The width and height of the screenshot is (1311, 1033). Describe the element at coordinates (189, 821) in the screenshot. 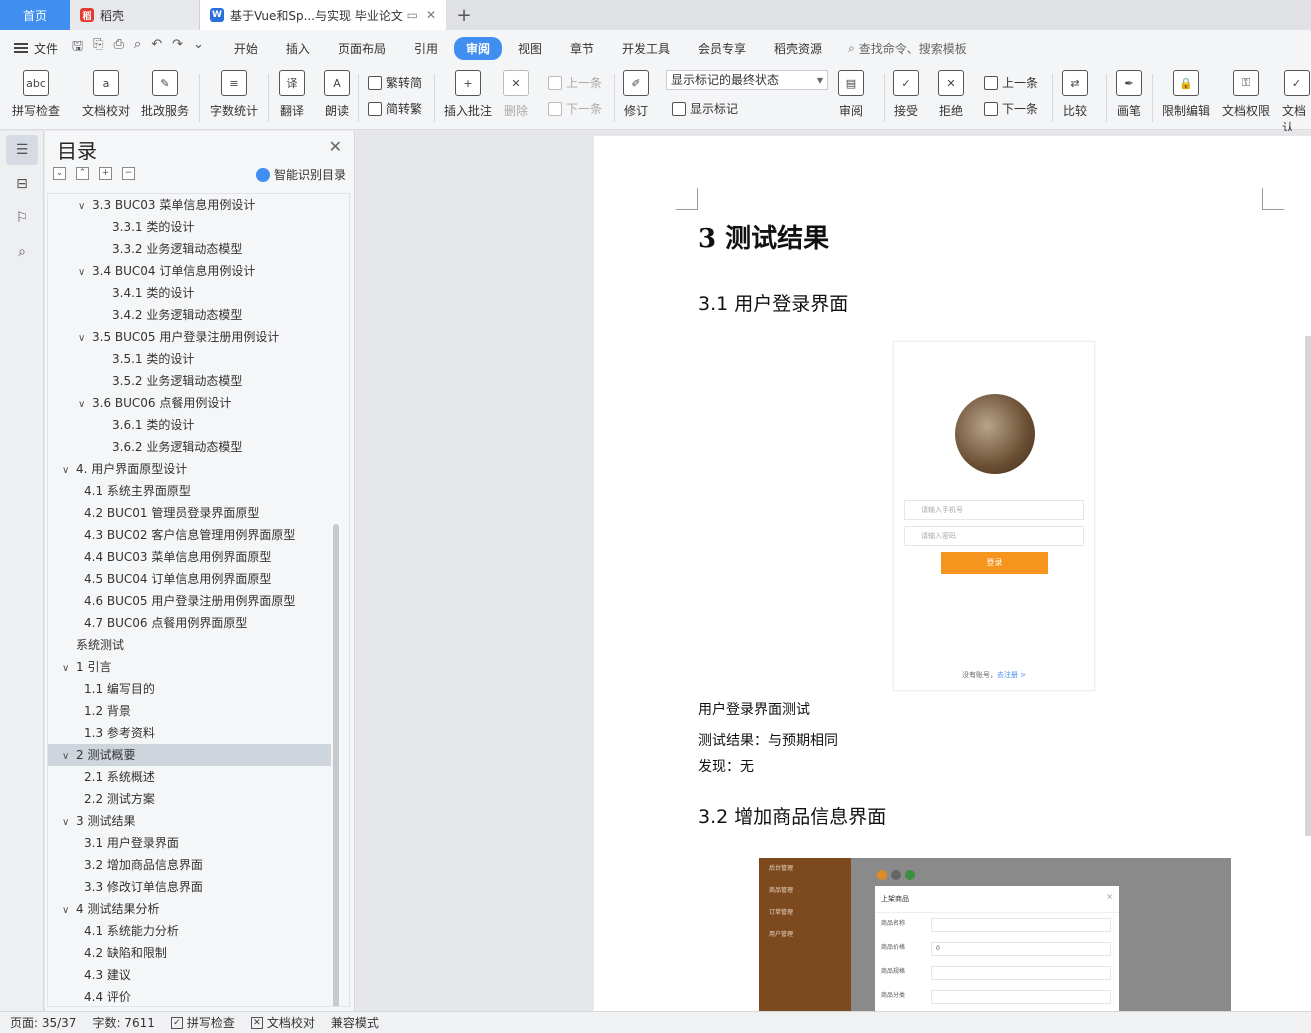

I see `toc-item: ∨ 3 测试结果` at that location.